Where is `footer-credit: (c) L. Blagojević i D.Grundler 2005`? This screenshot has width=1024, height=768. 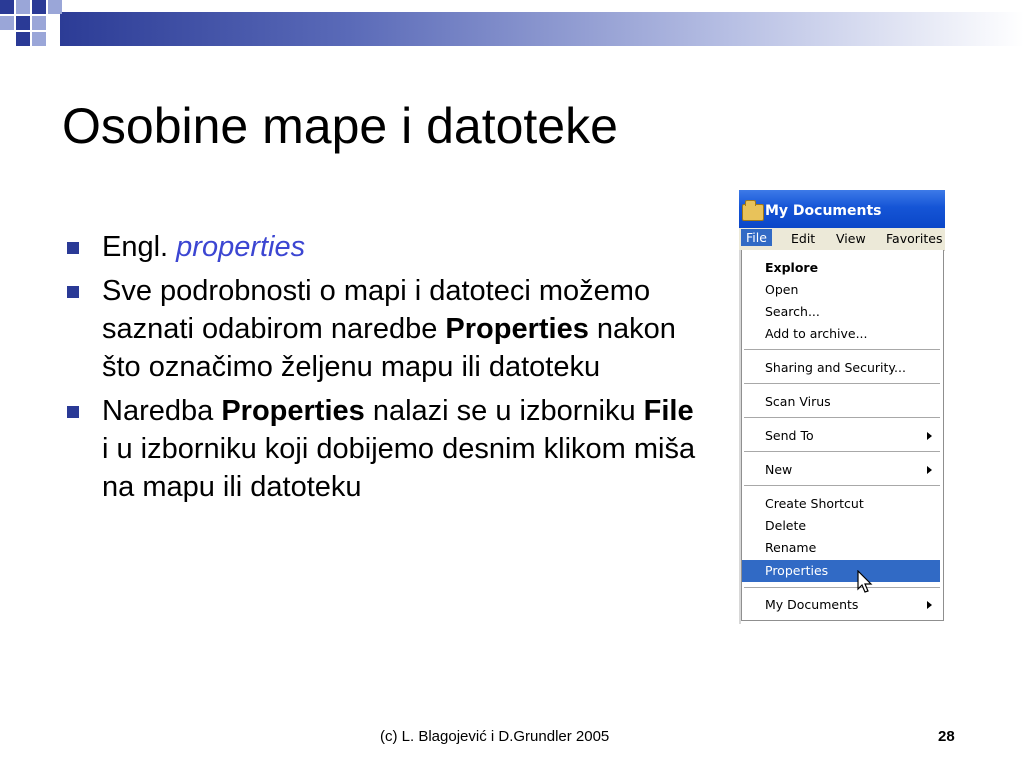
footer-credit: (c) L. Blagojević i D.Grundler 2005 is located at coordinates (495, 736).